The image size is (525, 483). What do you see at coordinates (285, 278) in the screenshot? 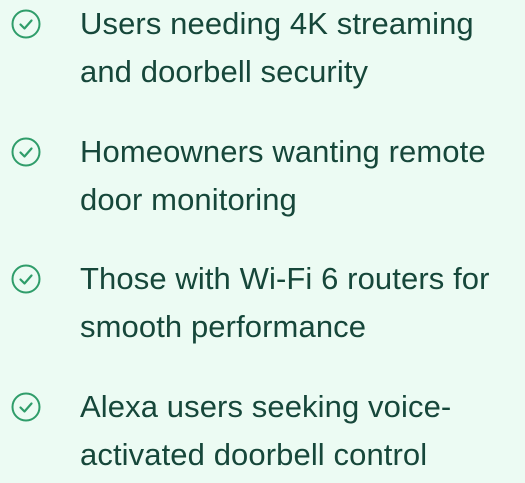
I see `list-item-line-1: Those with Wi-Fi 6 routers for` at bounding box center [285, 278].